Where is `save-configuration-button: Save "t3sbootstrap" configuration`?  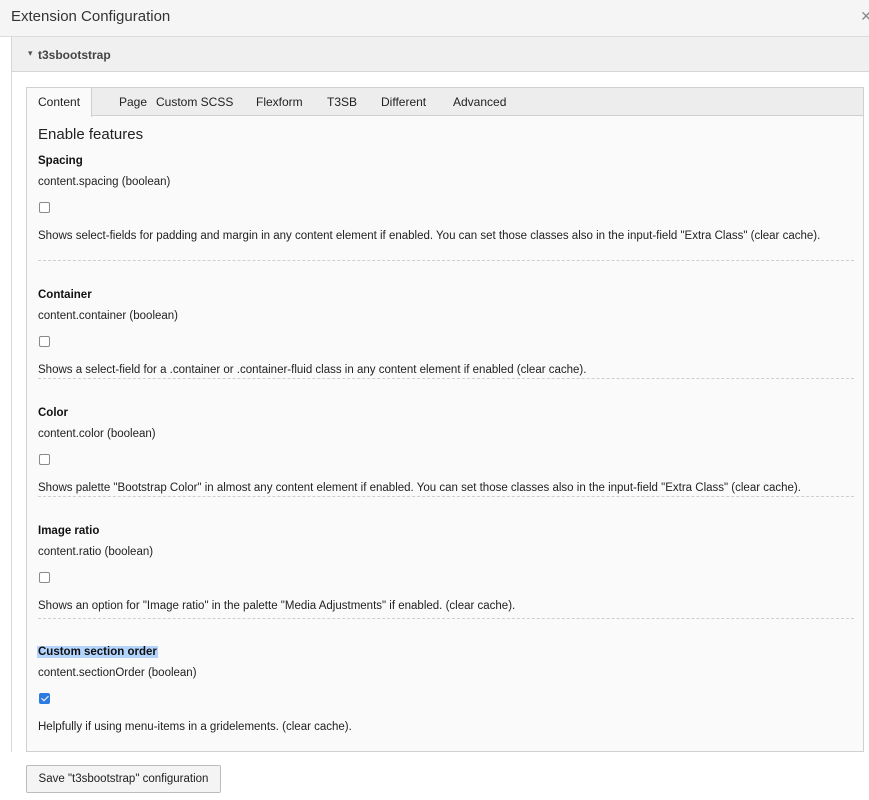 save-configuration-button: Save "t3sbootstrap" configuration is located at coordinates (123, 779).